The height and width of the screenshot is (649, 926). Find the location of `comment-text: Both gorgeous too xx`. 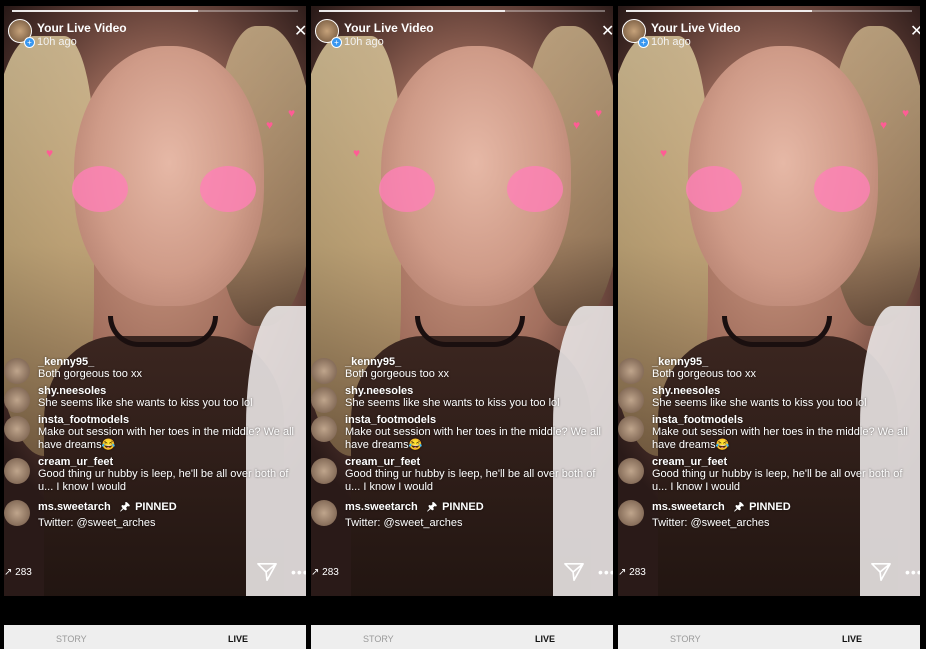

comment-text: Both gorgeous too xx is located at coordinates (90, 374).